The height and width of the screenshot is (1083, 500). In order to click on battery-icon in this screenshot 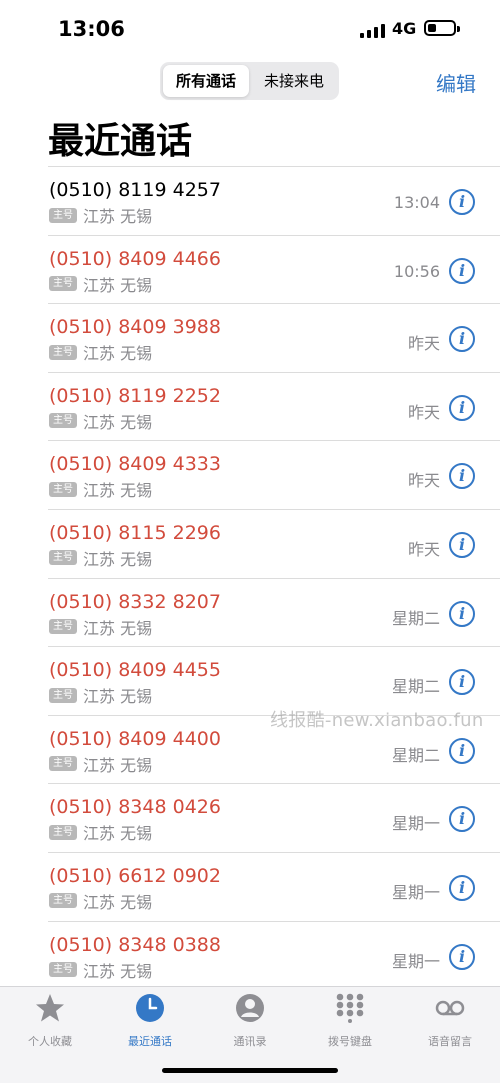, I will do `click(442, 28)`.